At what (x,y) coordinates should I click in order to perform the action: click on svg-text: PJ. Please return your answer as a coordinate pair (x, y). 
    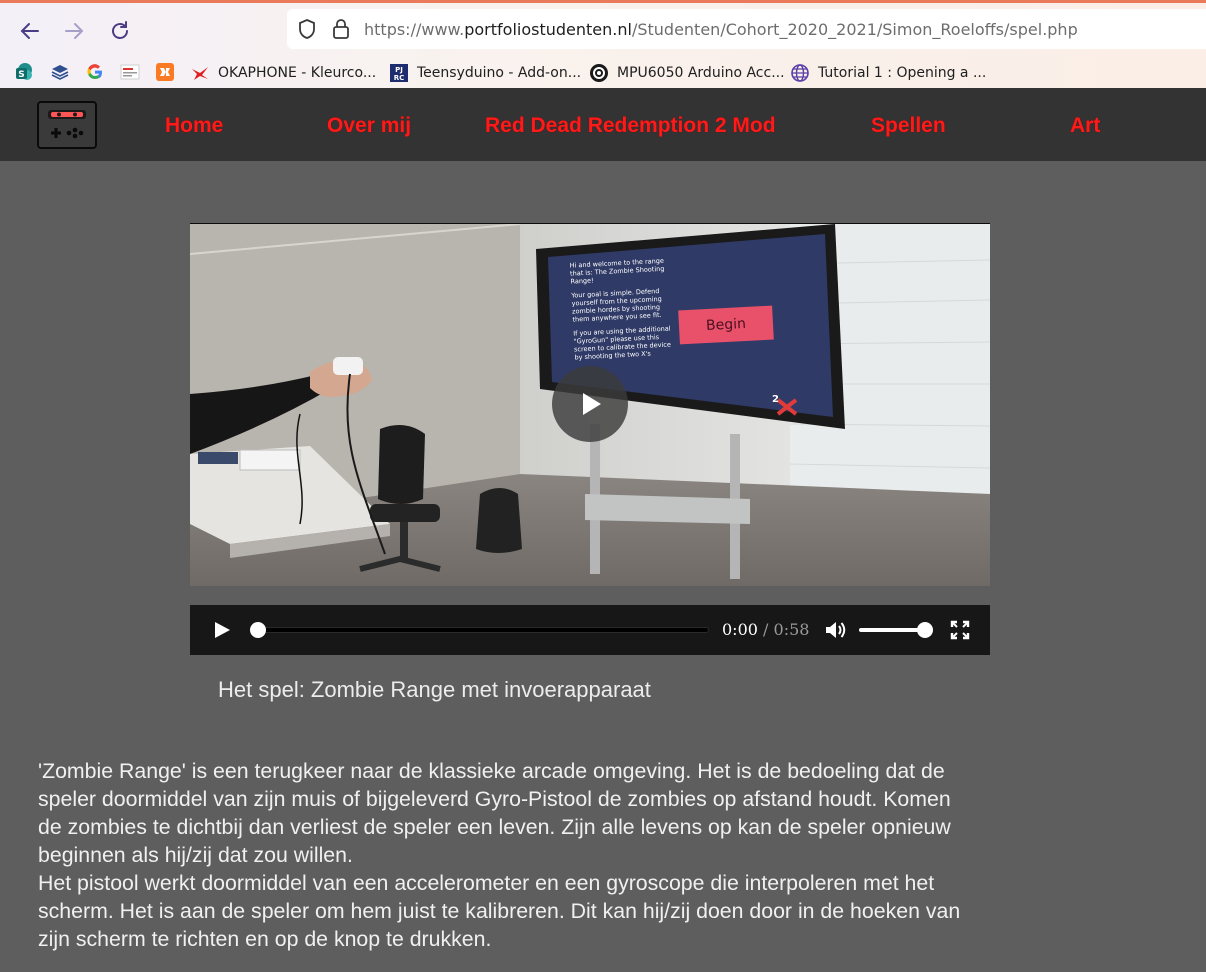
    Looking at the image, I should click on (399, 70).